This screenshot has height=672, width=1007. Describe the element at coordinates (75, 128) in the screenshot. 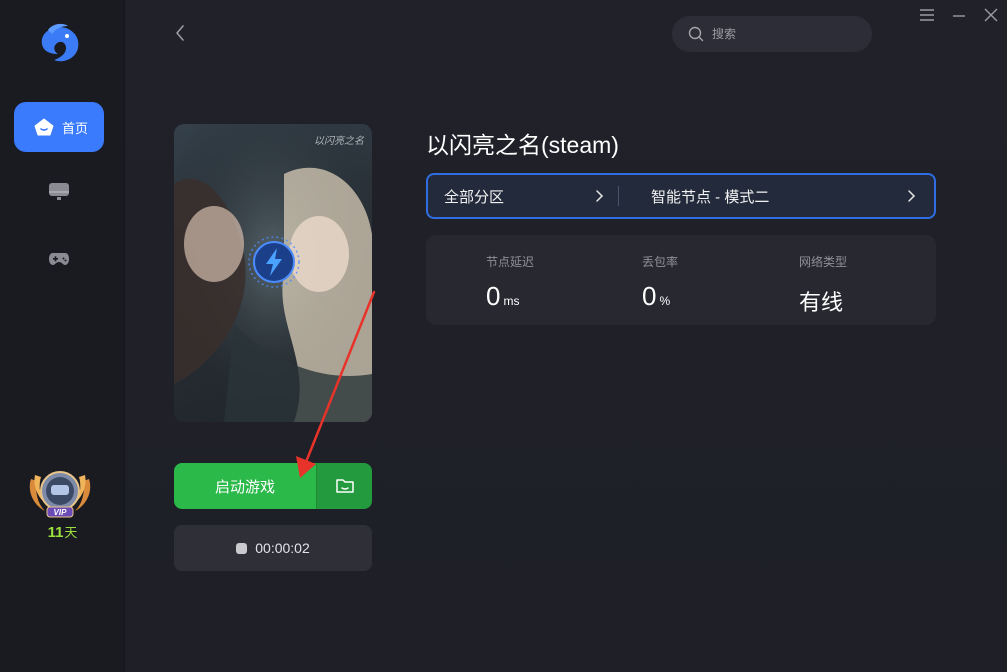

I see `sidebar-item-home-label: 首页` at that location.